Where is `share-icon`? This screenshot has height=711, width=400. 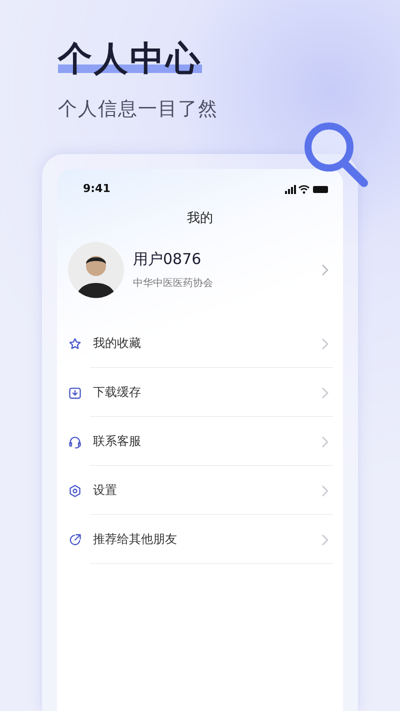
share-icon is located at coordinates (75, 539).